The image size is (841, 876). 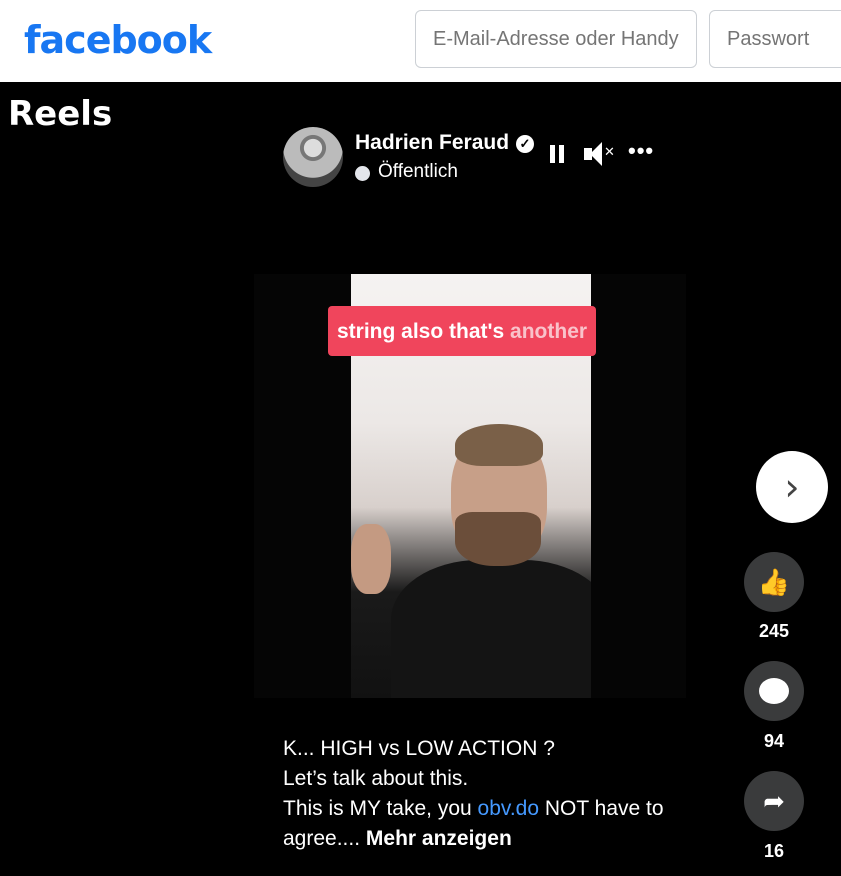 I want to click on video-caption: string also that's another, so click(x=462, y=331).